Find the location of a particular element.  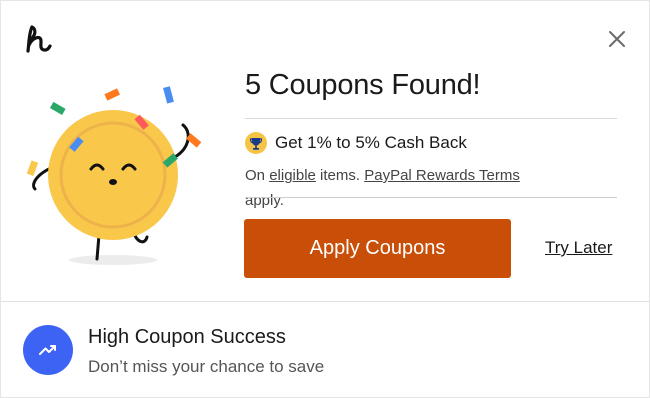

coin-mascot-illustration is located at coordinates (114, 175).